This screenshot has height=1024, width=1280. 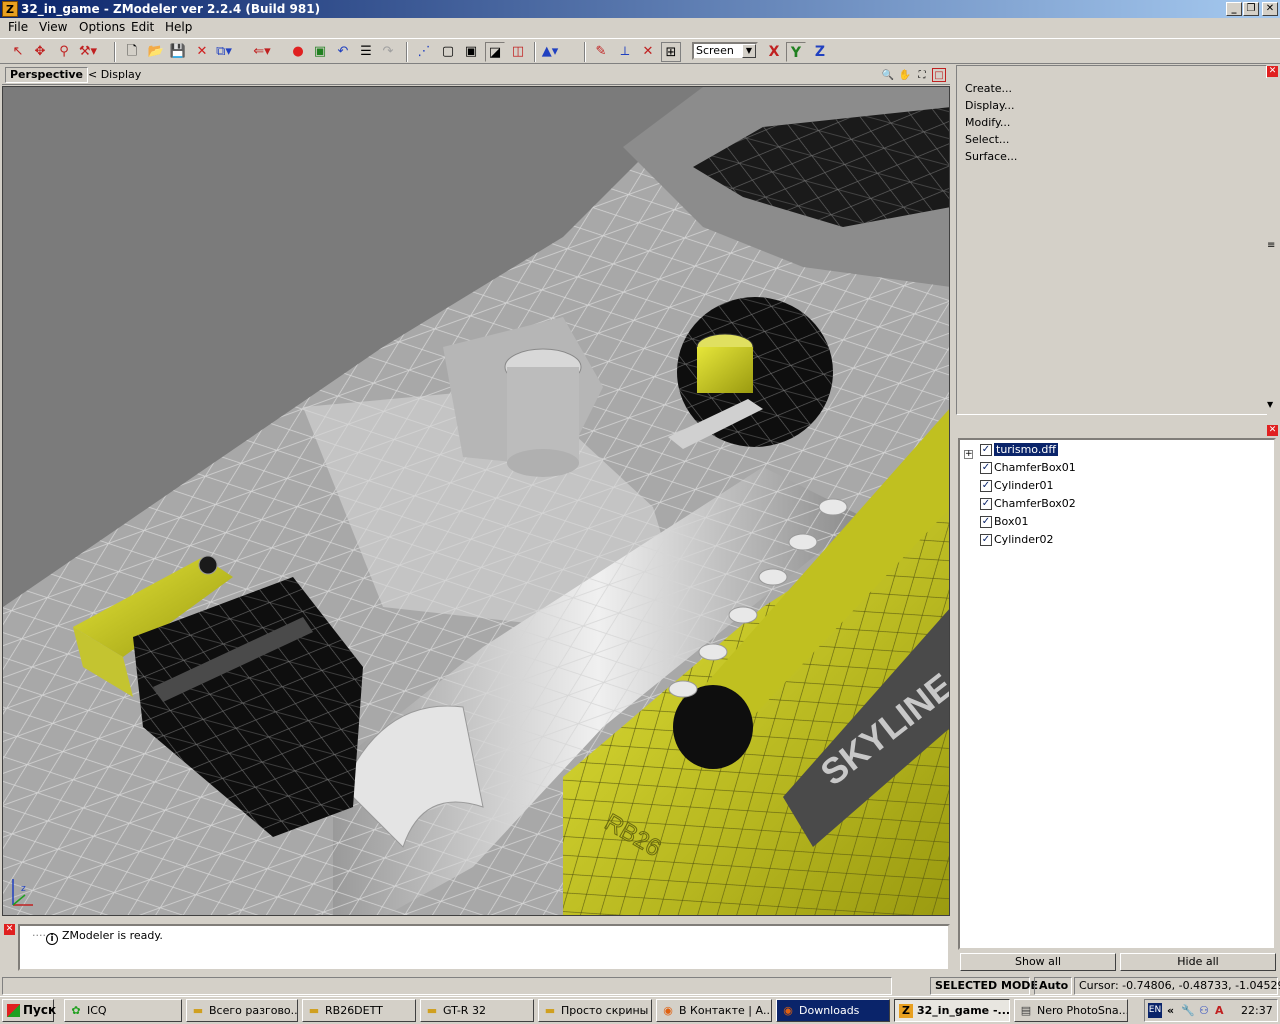 What do you see at coordinates (1155, 1010) in the screenshot?
I see `language-indicator: EN` at bounding box center [1155, 1010].